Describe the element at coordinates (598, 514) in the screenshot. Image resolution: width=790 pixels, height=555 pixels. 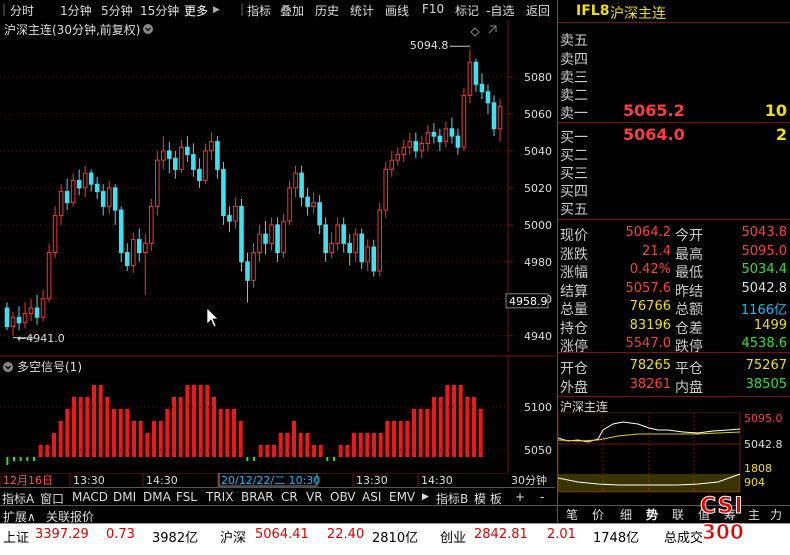
I see `tab-price: 价` at that location.